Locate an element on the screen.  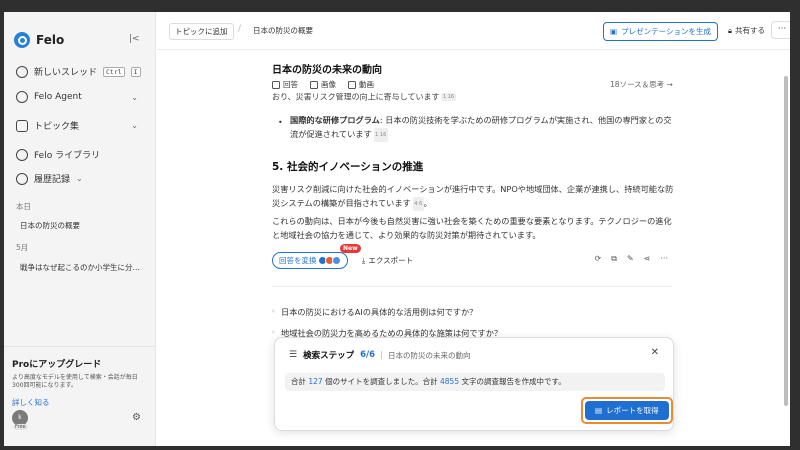
sidebar-item-label: Felo ライブラリ is located at coordinates (67, 156).